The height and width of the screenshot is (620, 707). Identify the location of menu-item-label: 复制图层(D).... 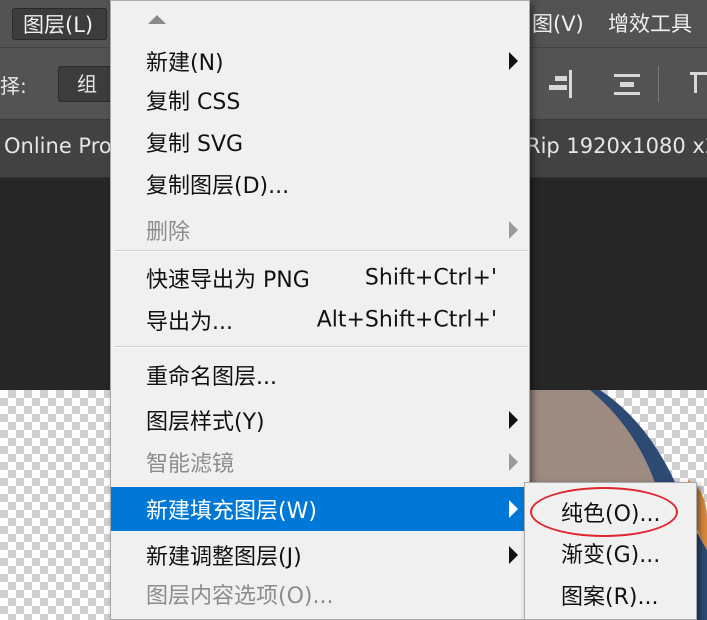
(218, 186).